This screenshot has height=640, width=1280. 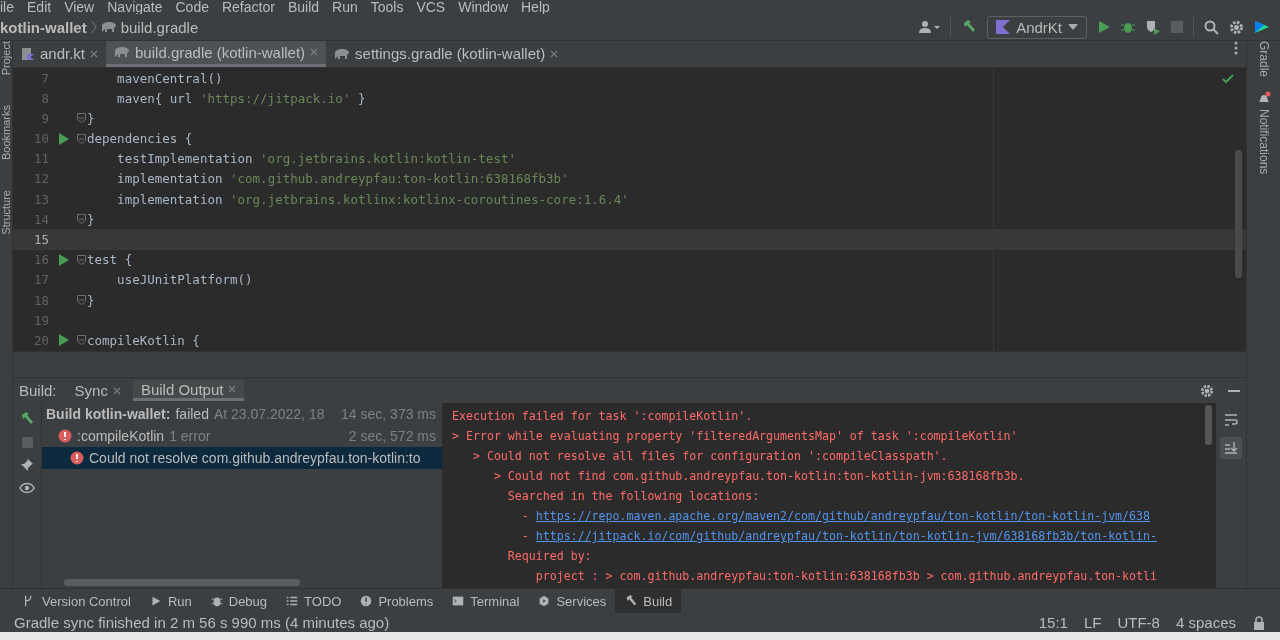 I want to click on line-number: 9, so click(x=45, y=118).